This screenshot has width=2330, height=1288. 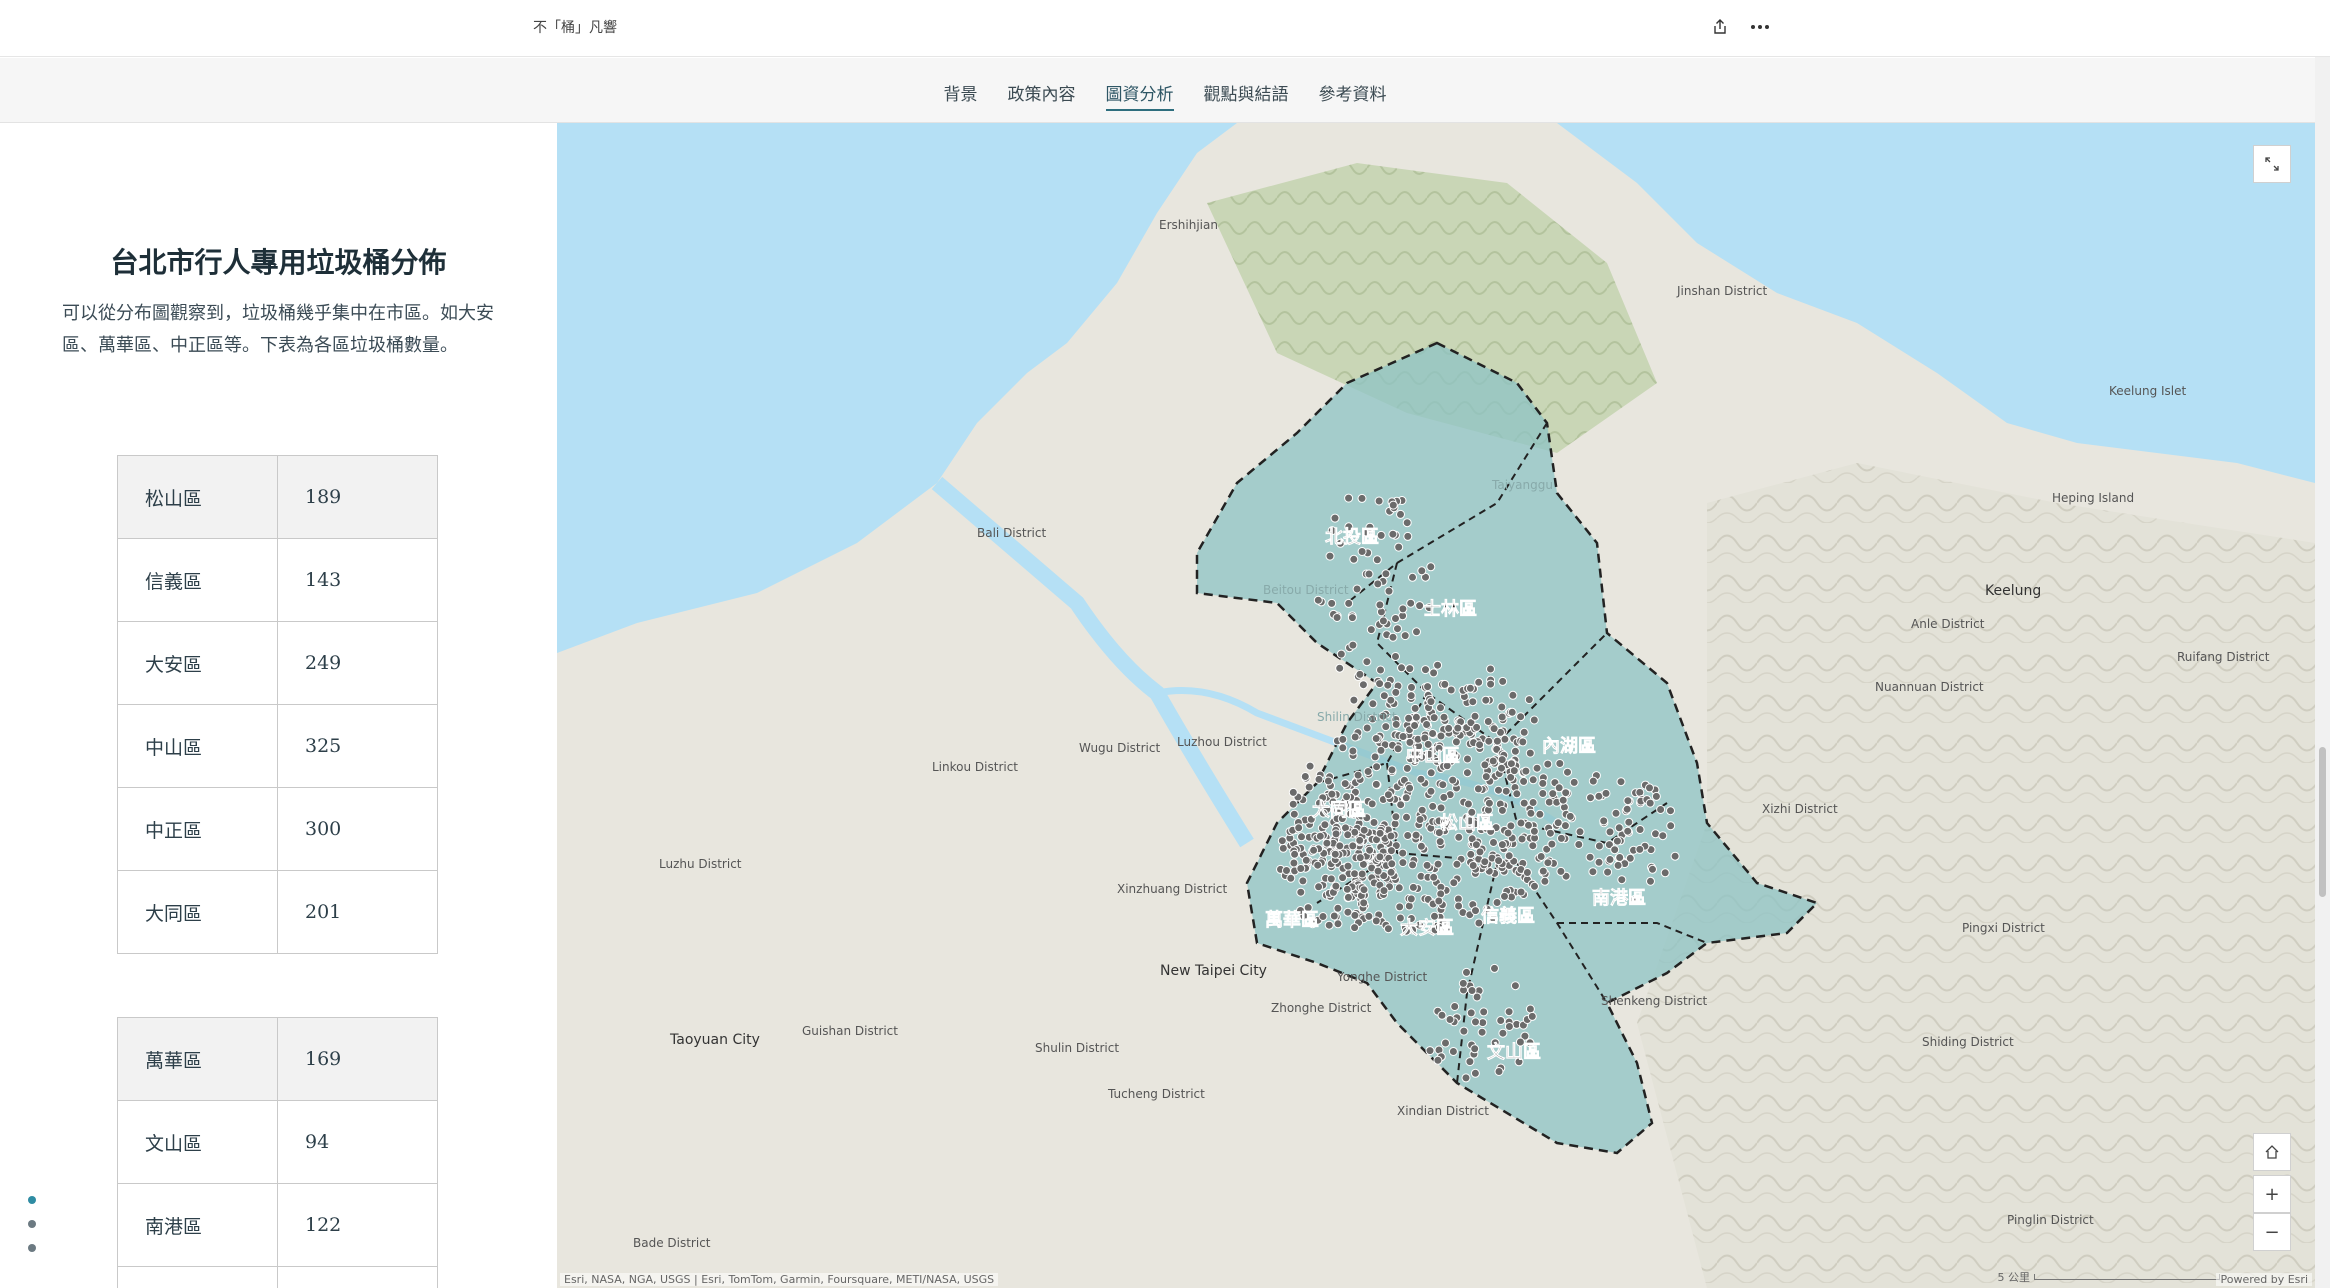 I want to click on nav-item-background: 背景, so click(x=961, y=95).